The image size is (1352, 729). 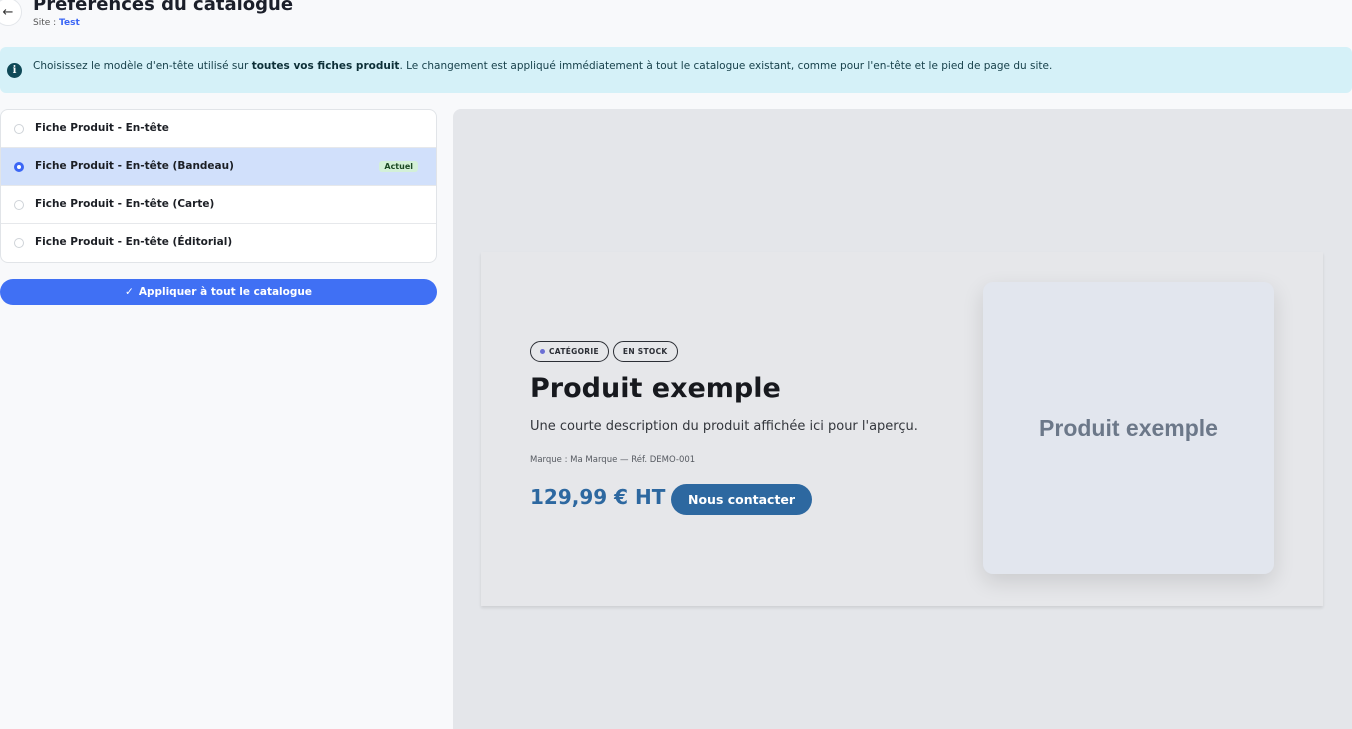 I want to click on dot-icon, so click(x=542, y=351).